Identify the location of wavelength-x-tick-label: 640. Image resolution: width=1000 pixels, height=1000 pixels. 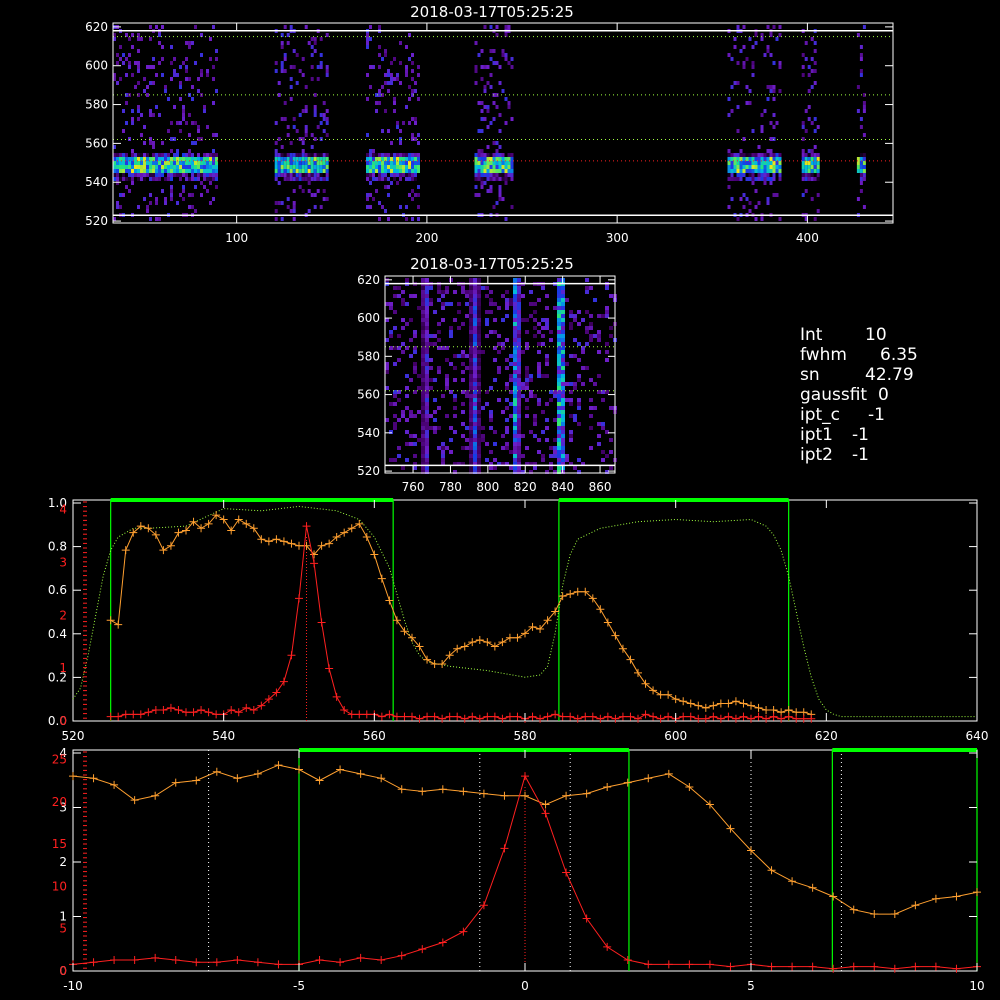
(977, 736).